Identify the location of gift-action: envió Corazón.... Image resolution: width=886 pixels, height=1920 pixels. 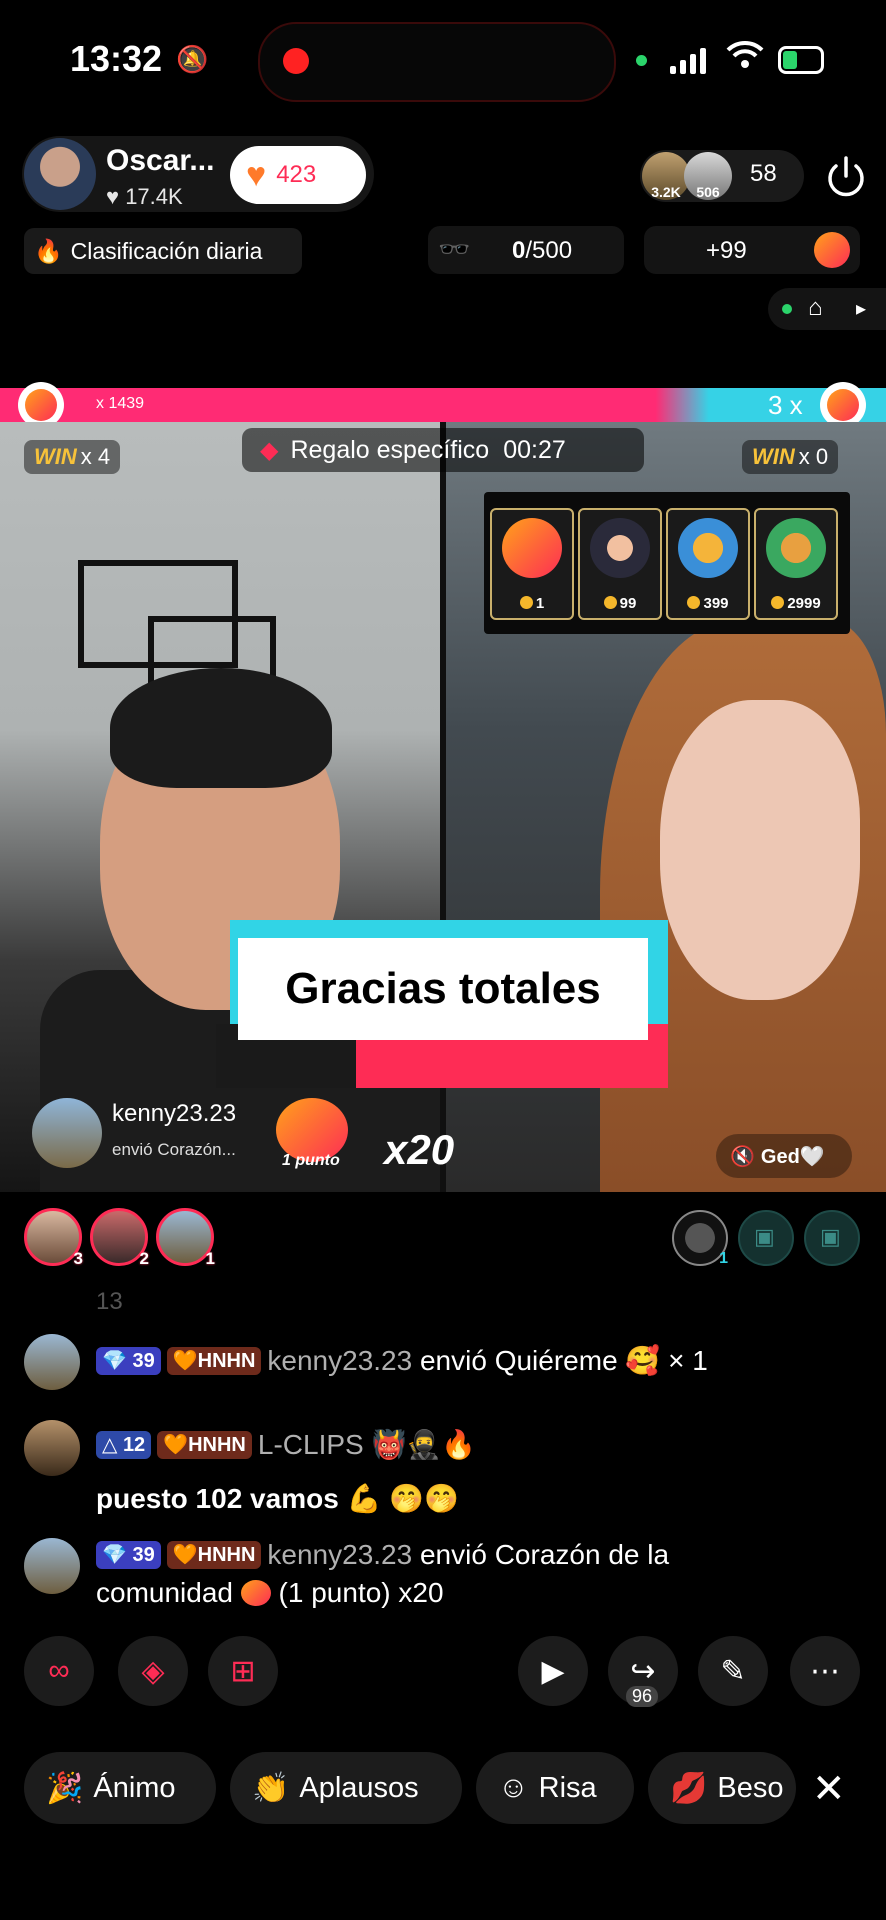
(174, 1149).